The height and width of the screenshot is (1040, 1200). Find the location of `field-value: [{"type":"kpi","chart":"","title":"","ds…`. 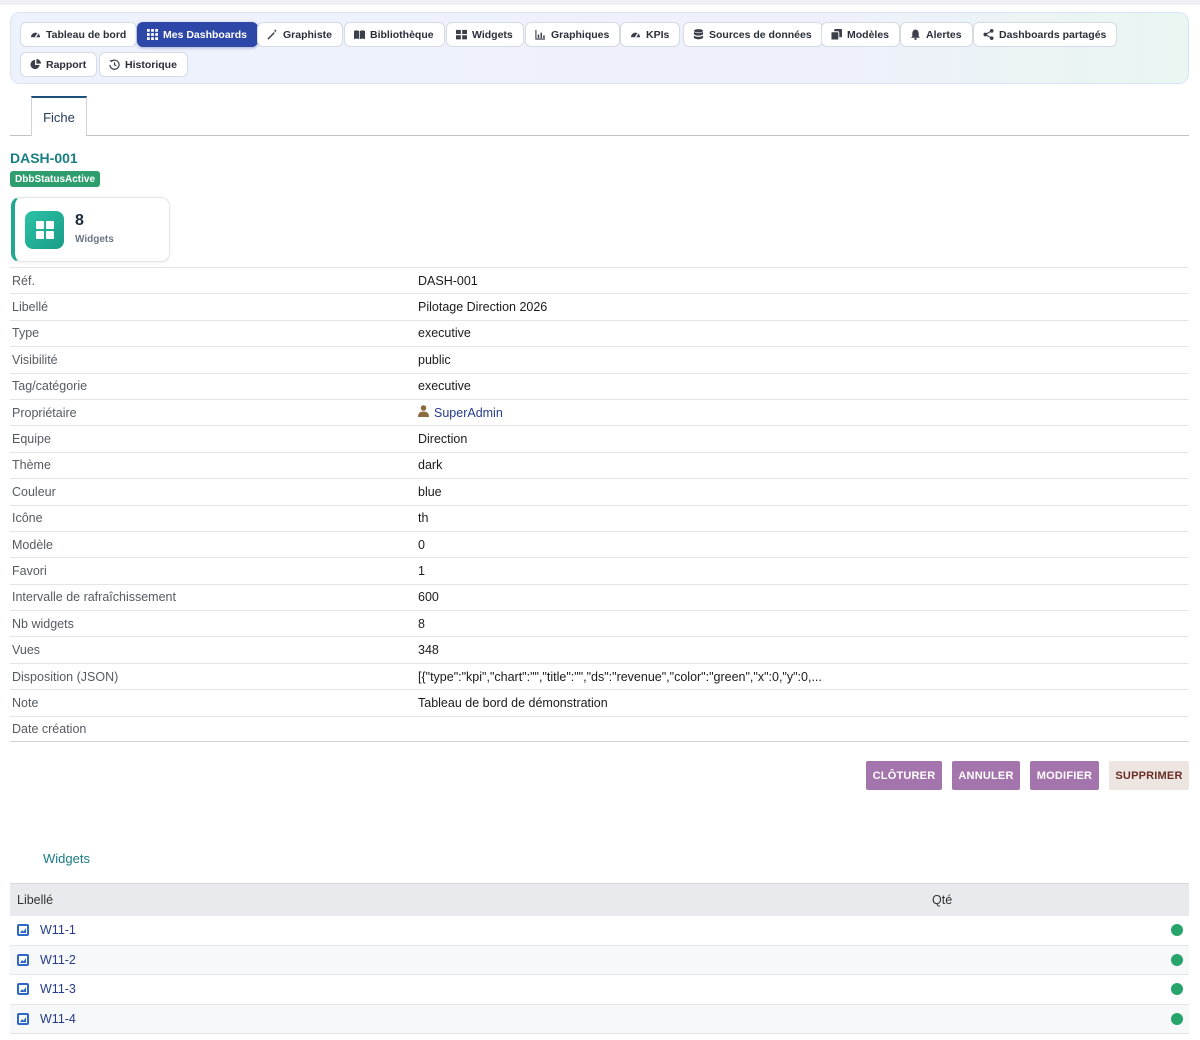

field-value: [{"type":"kpi","chart":"","title":"","ds… is located at coordinates (620, 676).